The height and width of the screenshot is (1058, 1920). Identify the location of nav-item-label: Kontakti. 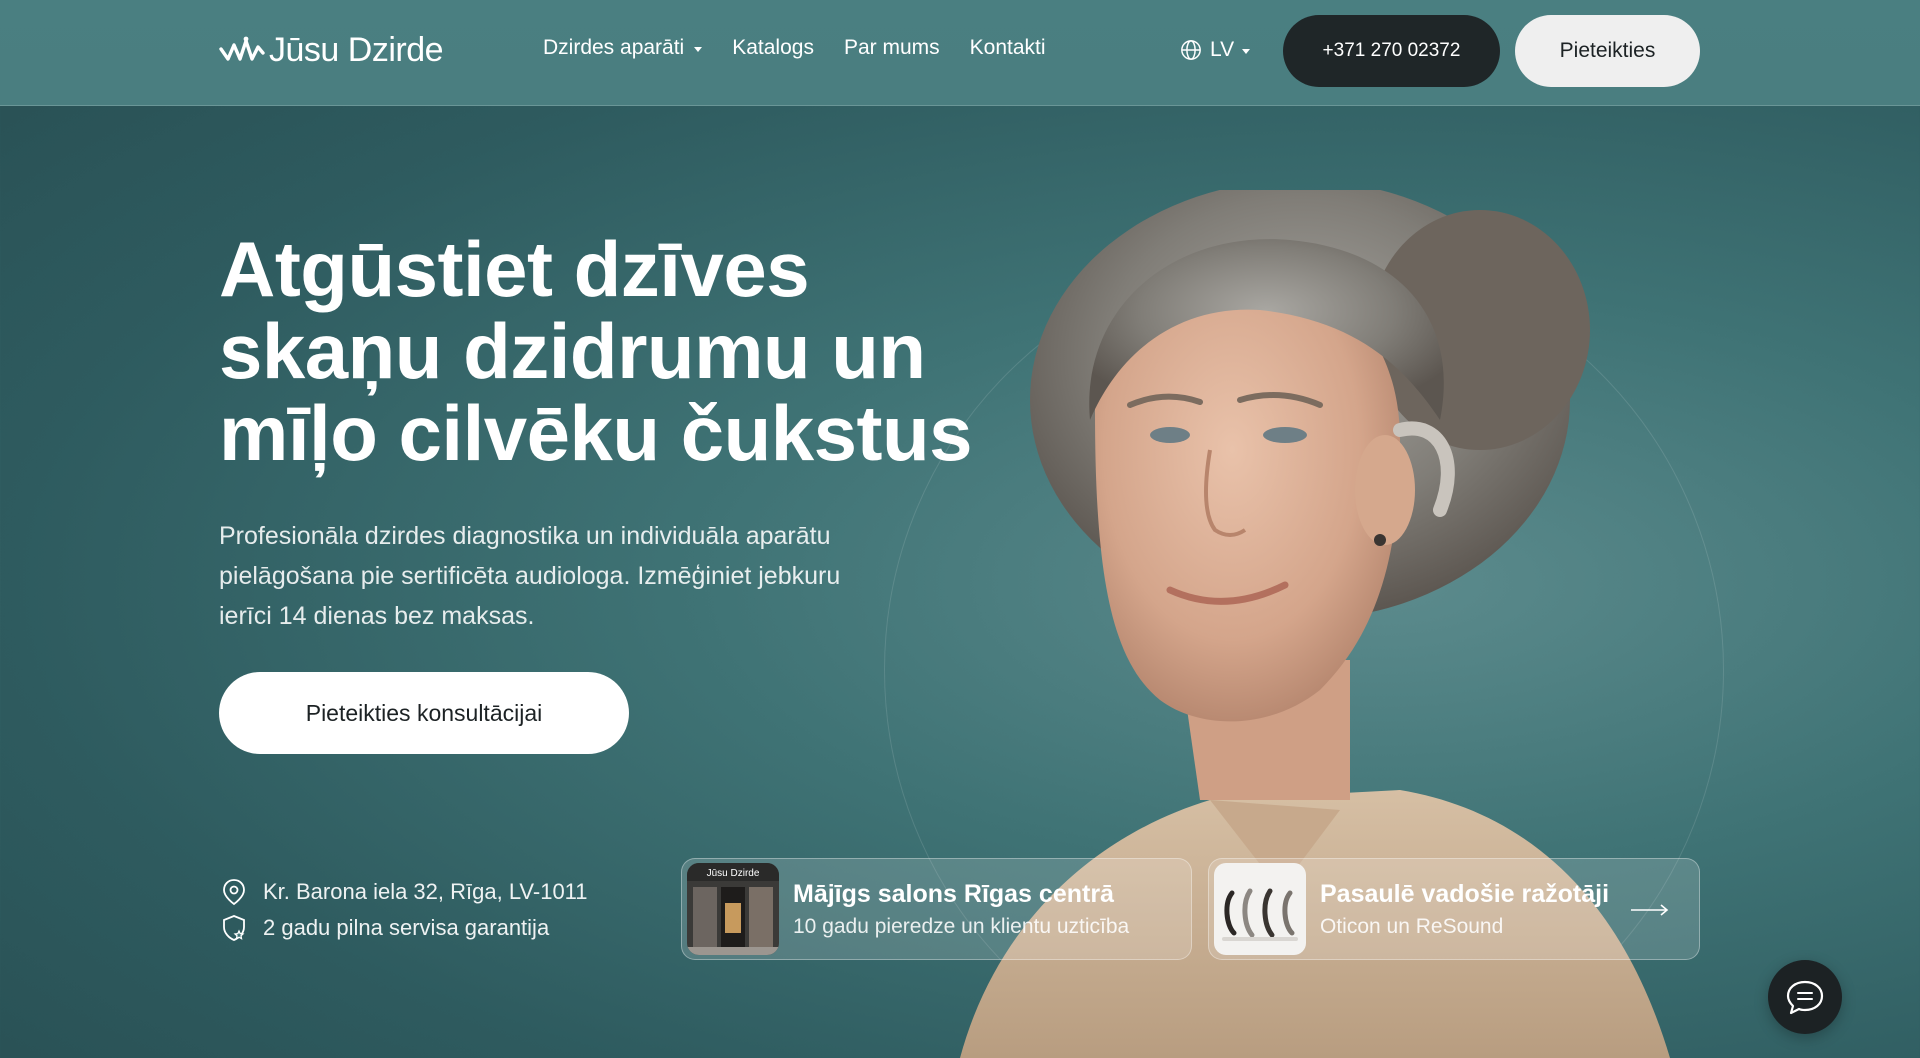
(1007, 47).